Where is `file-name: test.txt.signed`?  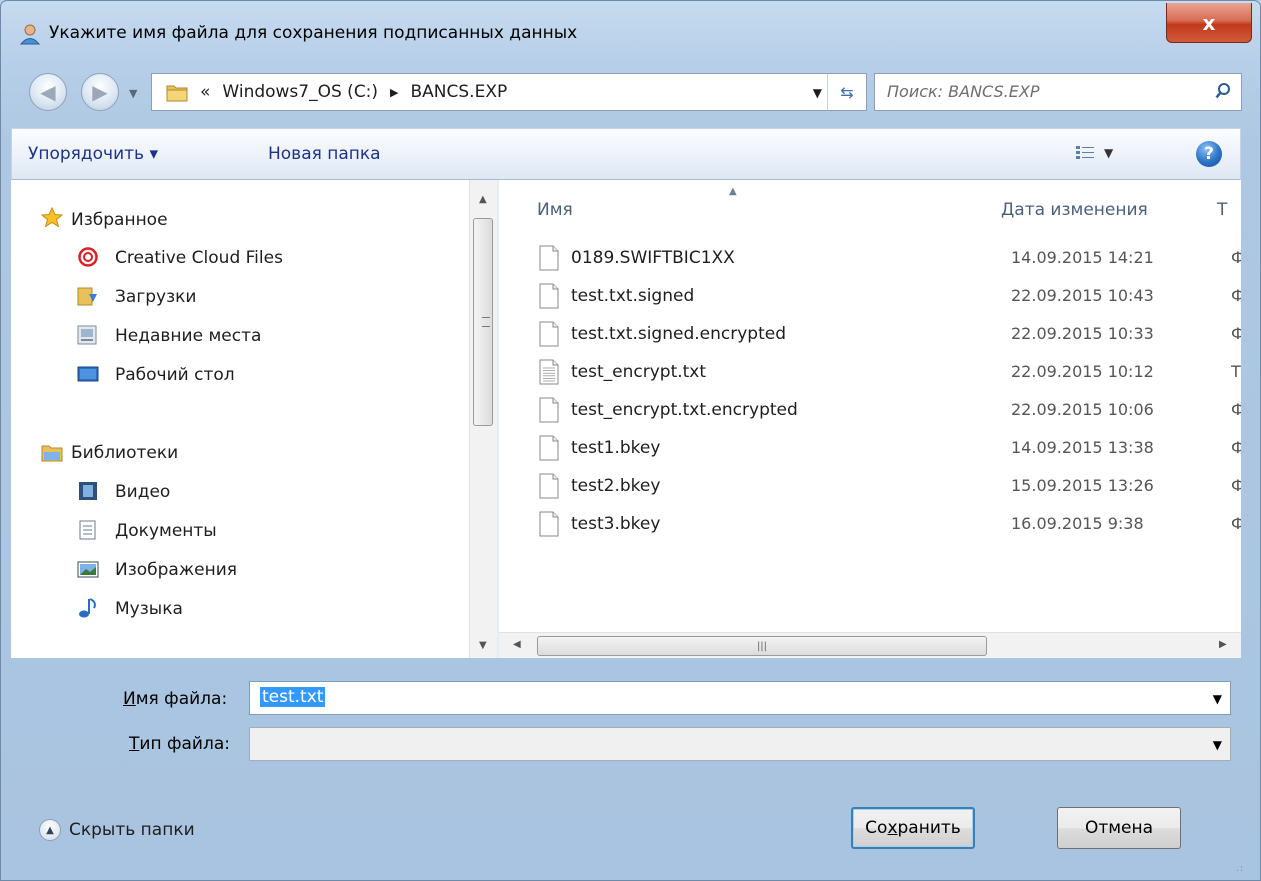 file-name: test.txt.signed is located at coordinates (633, 296).